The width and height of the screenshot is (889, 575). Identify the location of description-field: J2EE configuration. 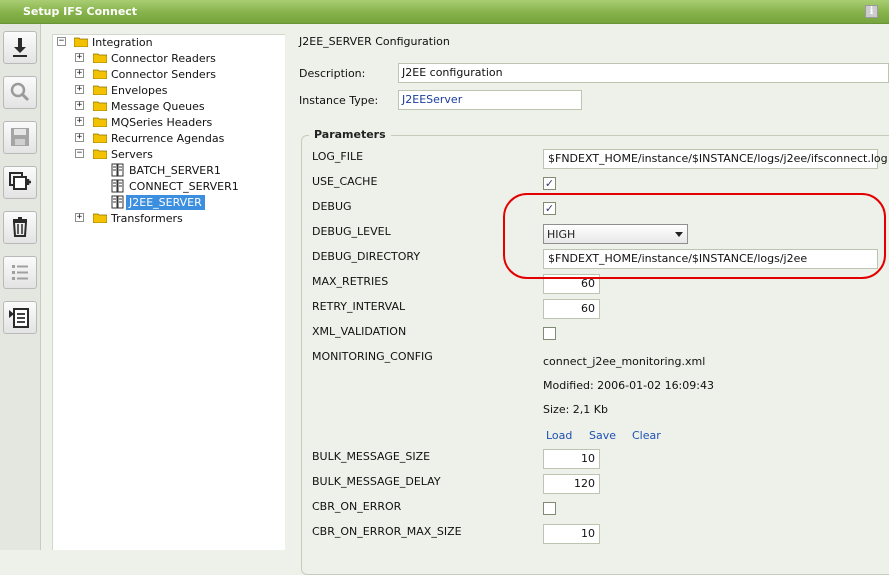
(643, 73).